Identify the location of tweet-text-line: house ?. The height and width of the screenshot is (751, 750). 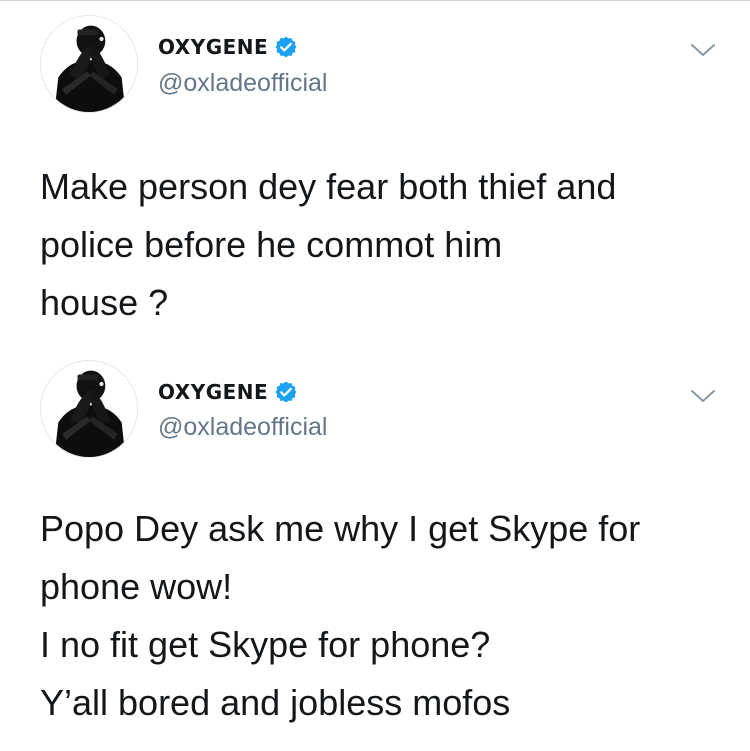
(104, 302).